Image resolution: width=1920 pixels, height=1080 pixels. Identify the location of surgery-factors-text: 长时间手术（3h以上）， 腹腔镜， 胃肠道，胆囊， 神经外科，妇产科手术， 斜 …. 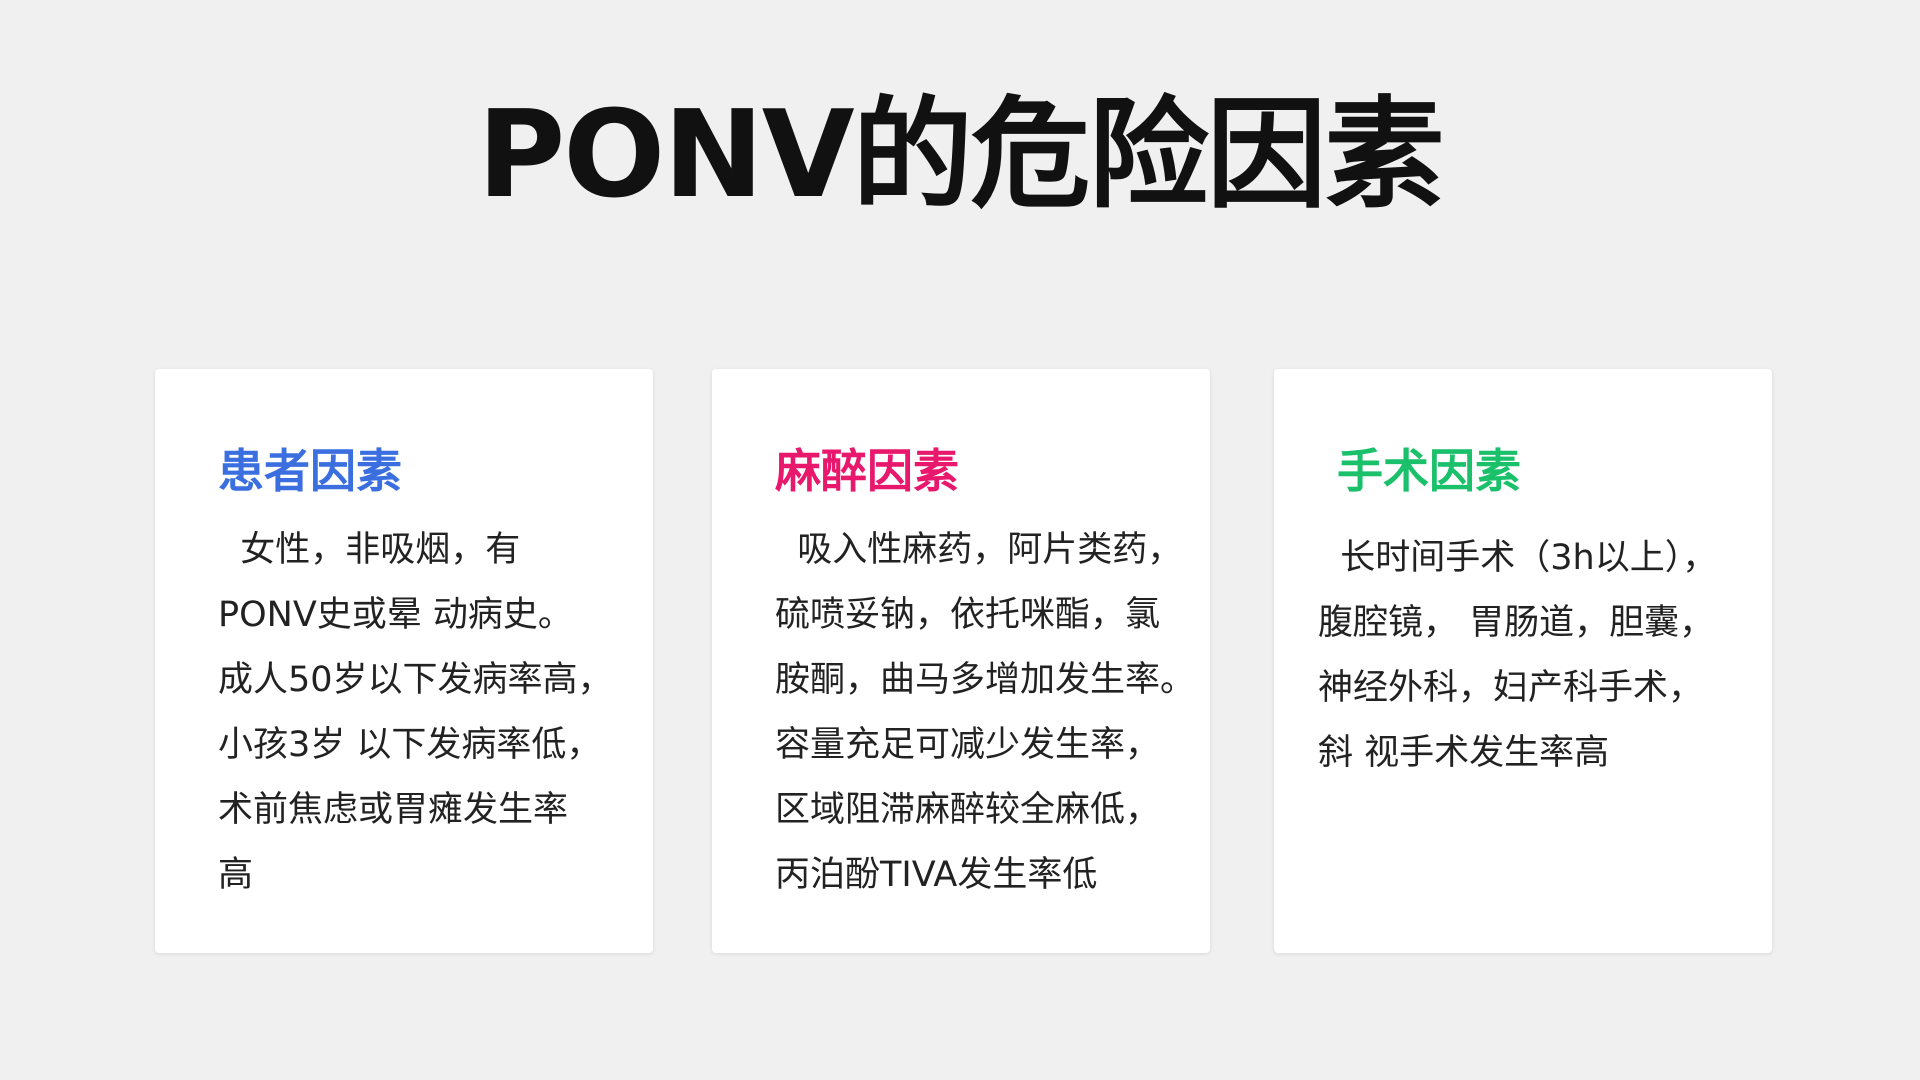
(1518, 655).